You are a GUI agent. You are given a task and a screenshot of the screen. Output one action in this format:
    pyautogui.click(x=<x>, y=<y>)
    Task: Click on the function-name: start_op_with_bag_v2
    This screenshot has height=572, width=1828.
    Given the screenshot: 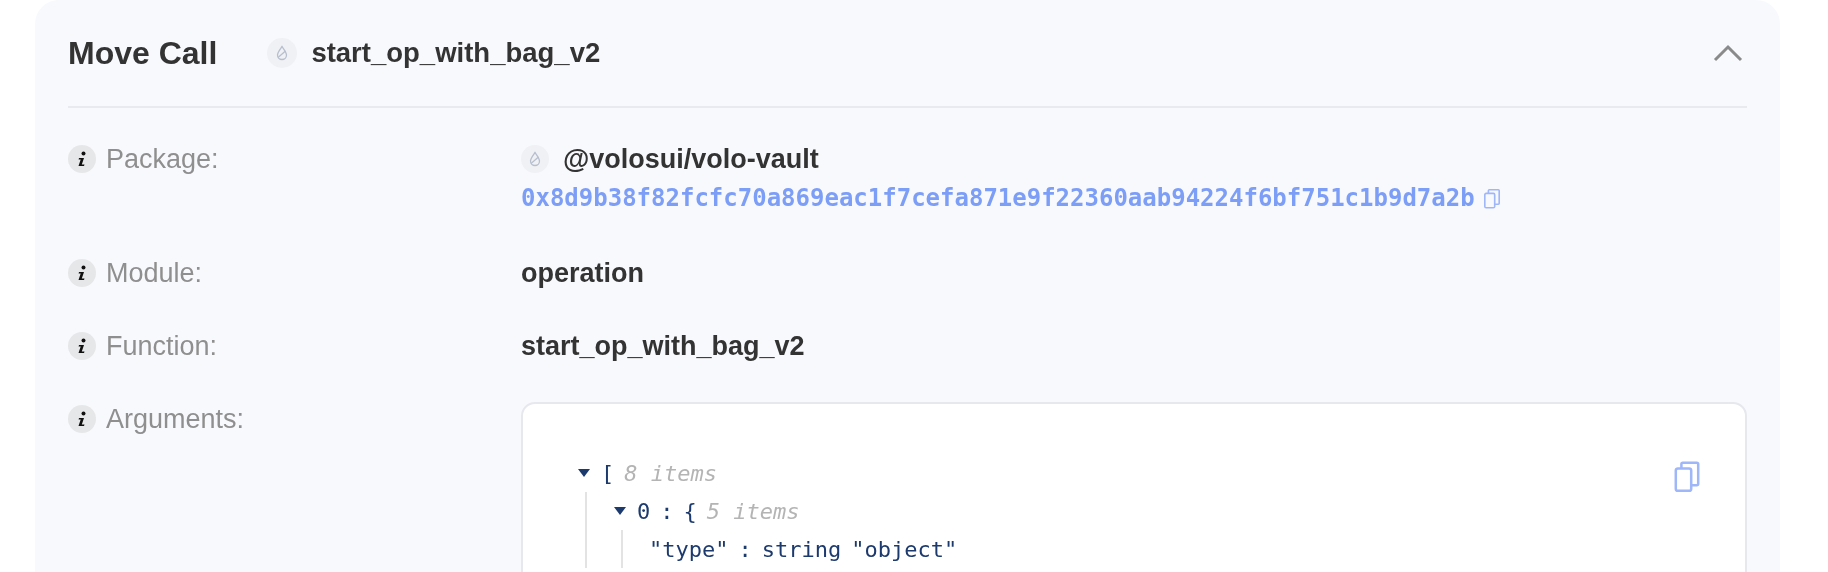 What is the action you would take?
    pyautogui.click(x=456, y=53)
    